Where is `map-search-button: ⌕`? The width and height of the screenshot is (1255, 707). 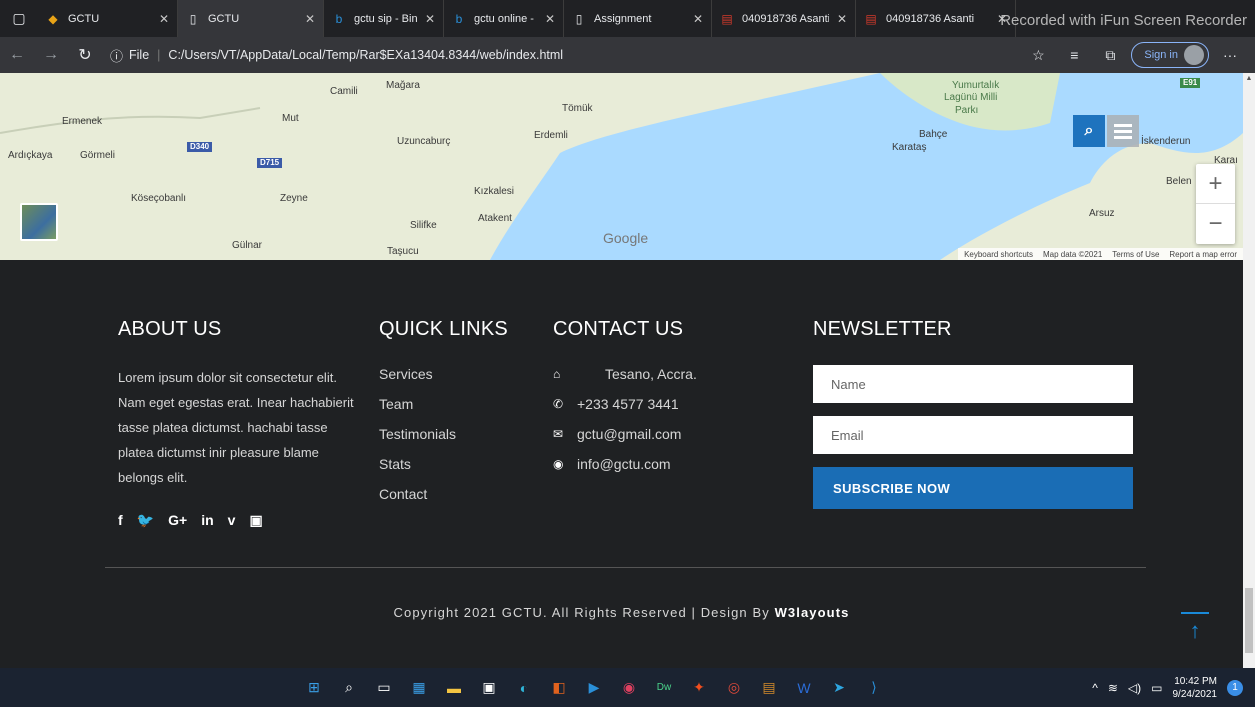 map-search-button: ⌕ is located at coordinates (1089, 131).